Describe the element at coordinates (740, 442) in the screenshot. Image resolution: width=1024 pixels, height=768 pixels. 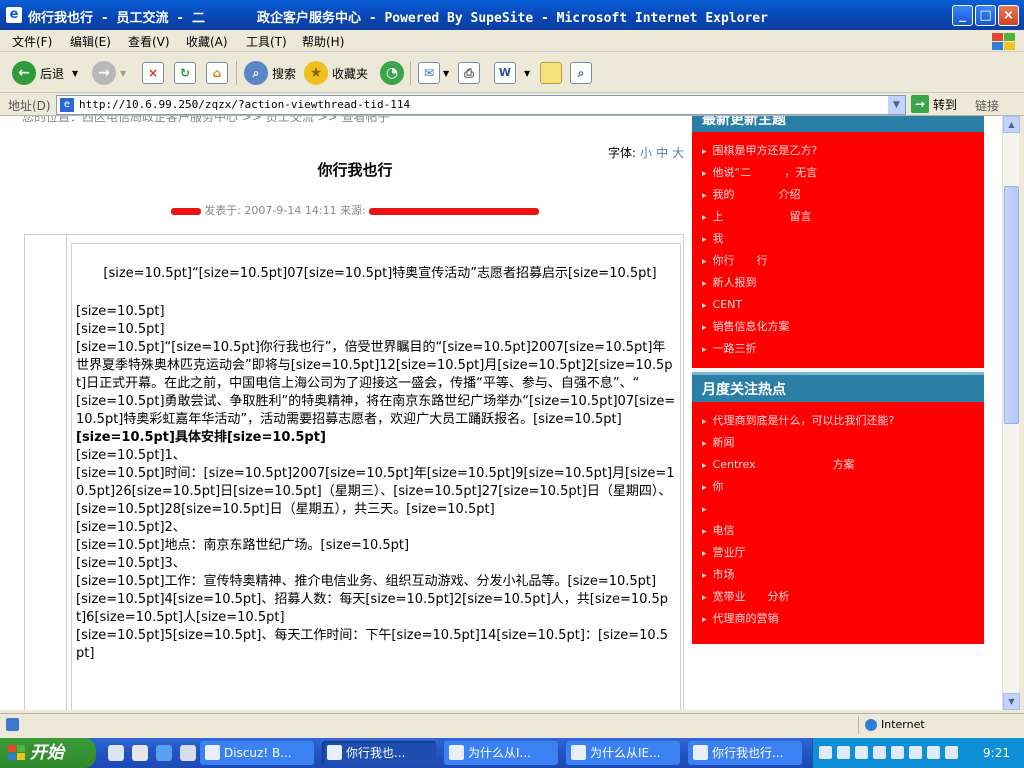
I see `topic-label: 新闻` at that location.